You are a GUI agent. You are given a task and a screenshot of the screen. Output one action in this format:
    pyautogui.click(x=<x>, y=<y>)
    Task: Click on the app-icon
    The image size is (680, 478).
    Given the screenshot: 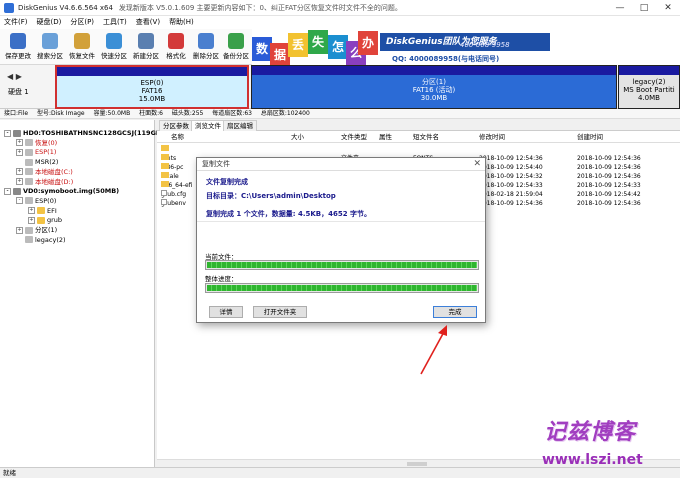 What is the action you would take?
    pyautogui.click(x=9, y=8)
    